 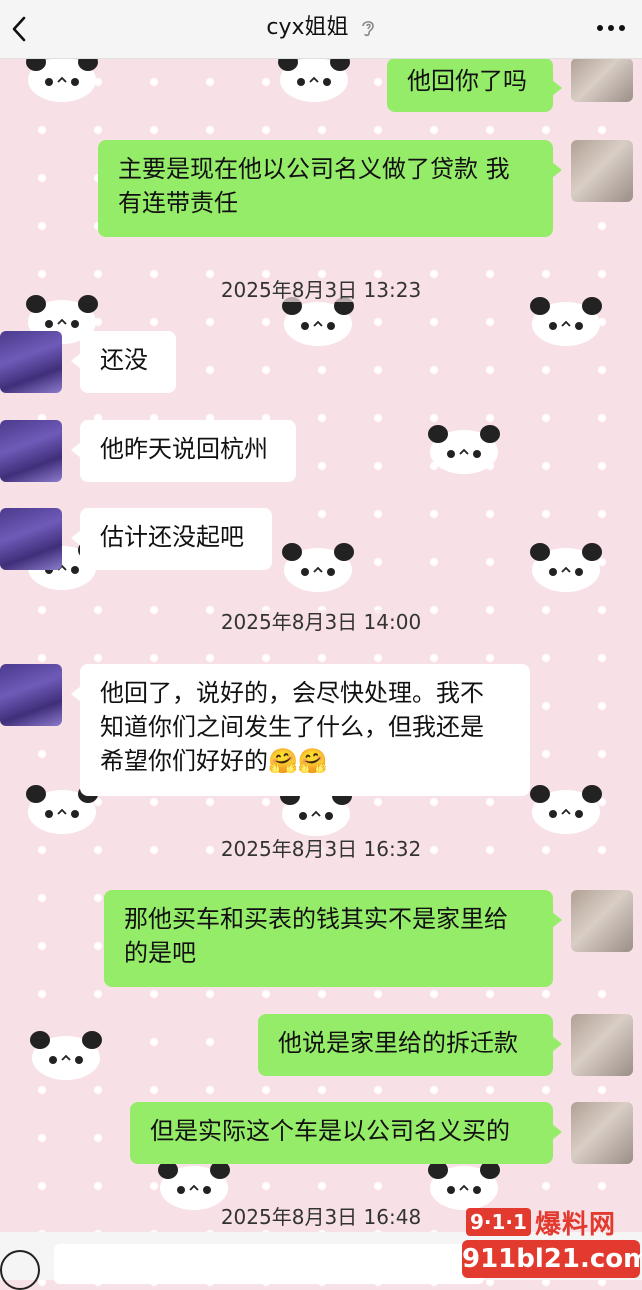 I want to click on message-line: 的是吧, so click(x=160, y=953).